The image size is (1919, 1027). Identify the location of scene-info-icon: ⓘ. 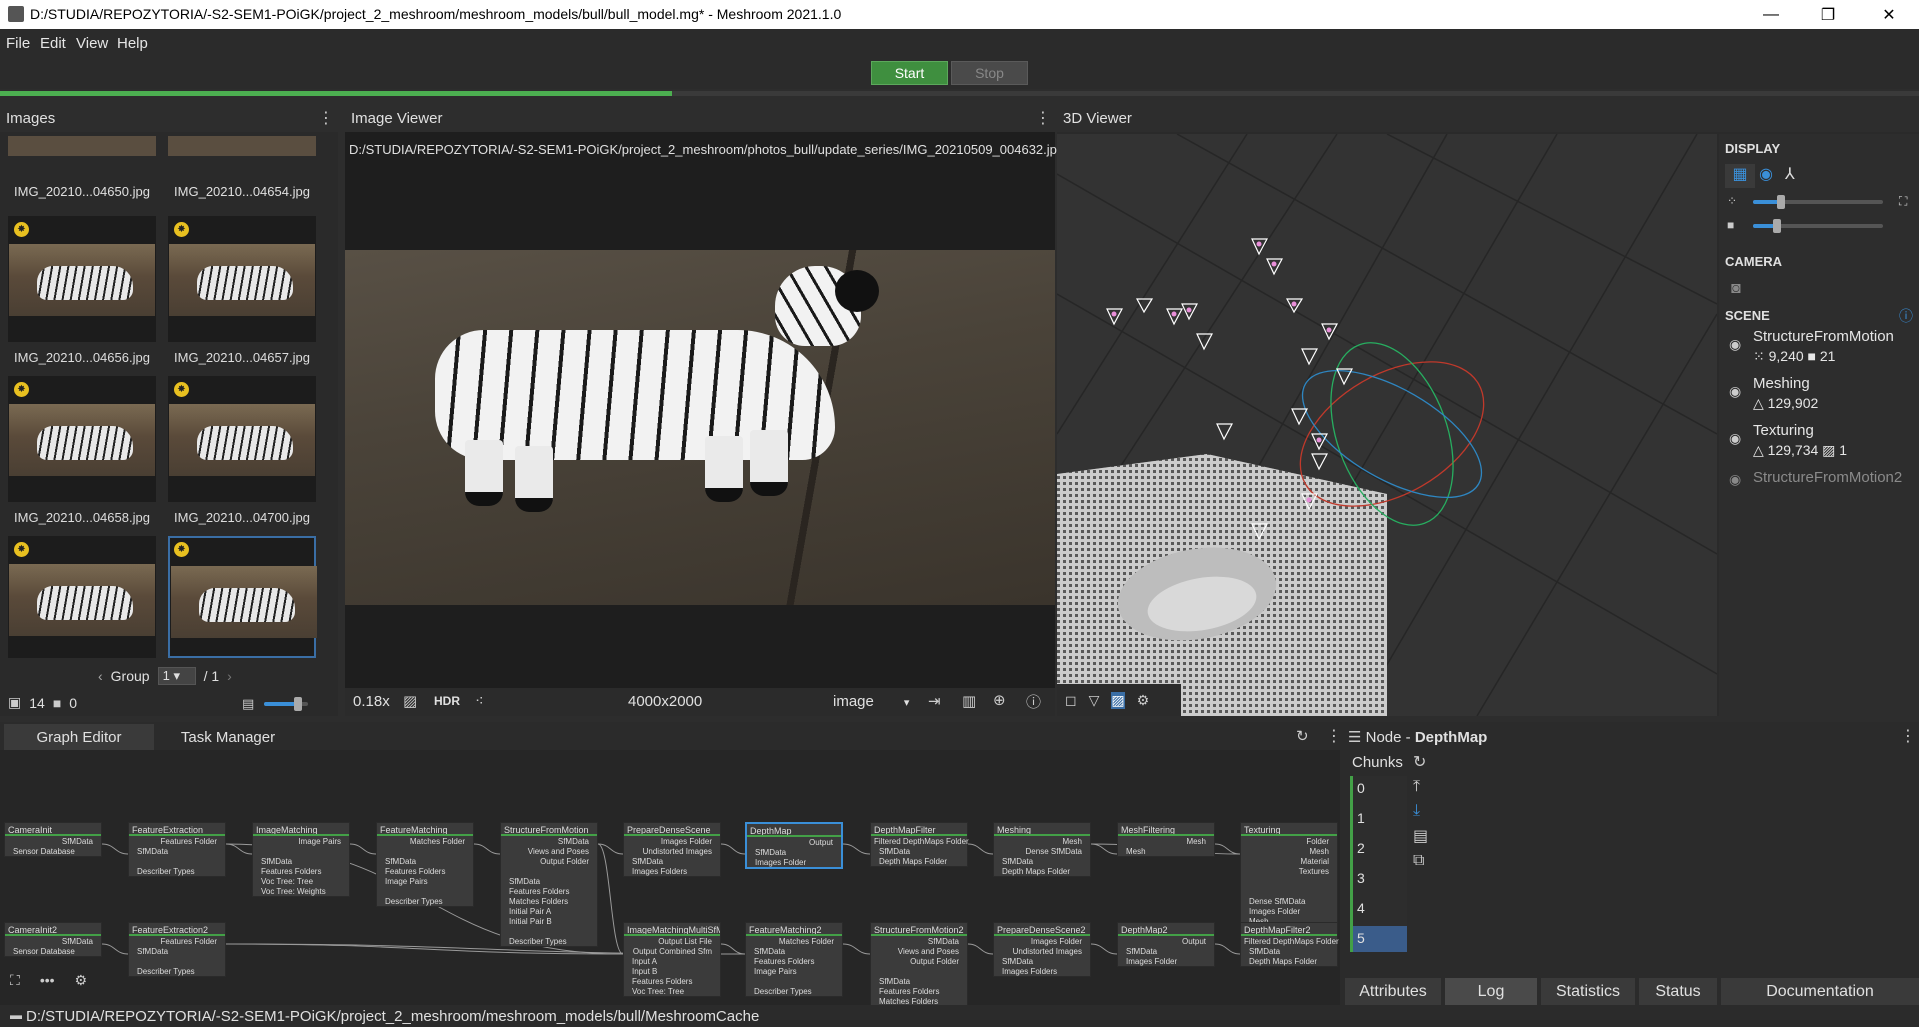
(1906, 316).